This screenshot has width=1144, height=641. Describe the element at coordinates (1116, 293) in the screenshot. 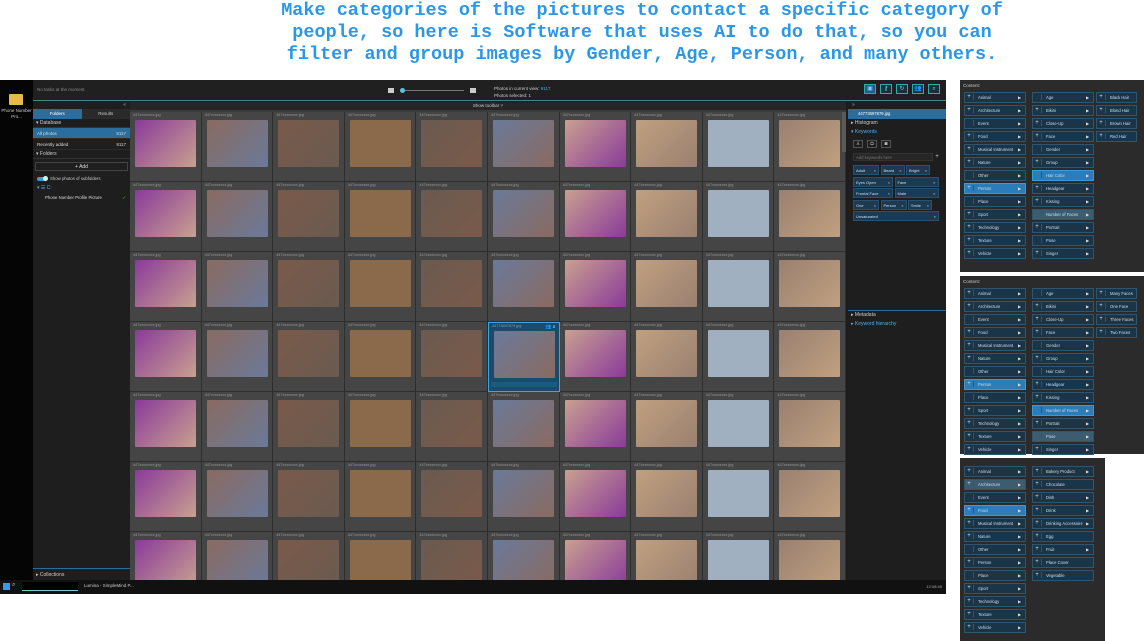

I see `category-menu-item: + Many Faces` at that location.